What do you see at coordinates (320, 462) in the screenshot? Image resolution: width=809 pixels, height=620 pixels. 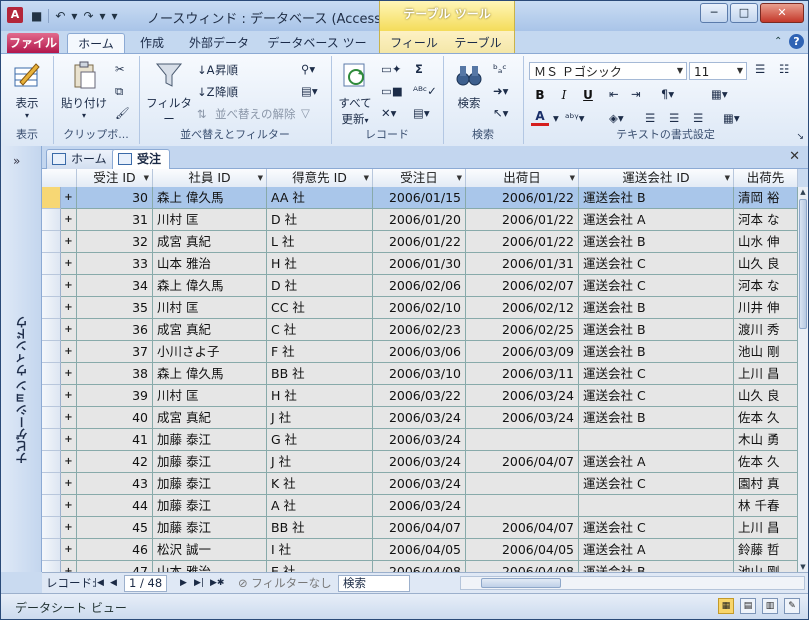 I see `cell-customer: J 社` at bounding box center [320, 462].